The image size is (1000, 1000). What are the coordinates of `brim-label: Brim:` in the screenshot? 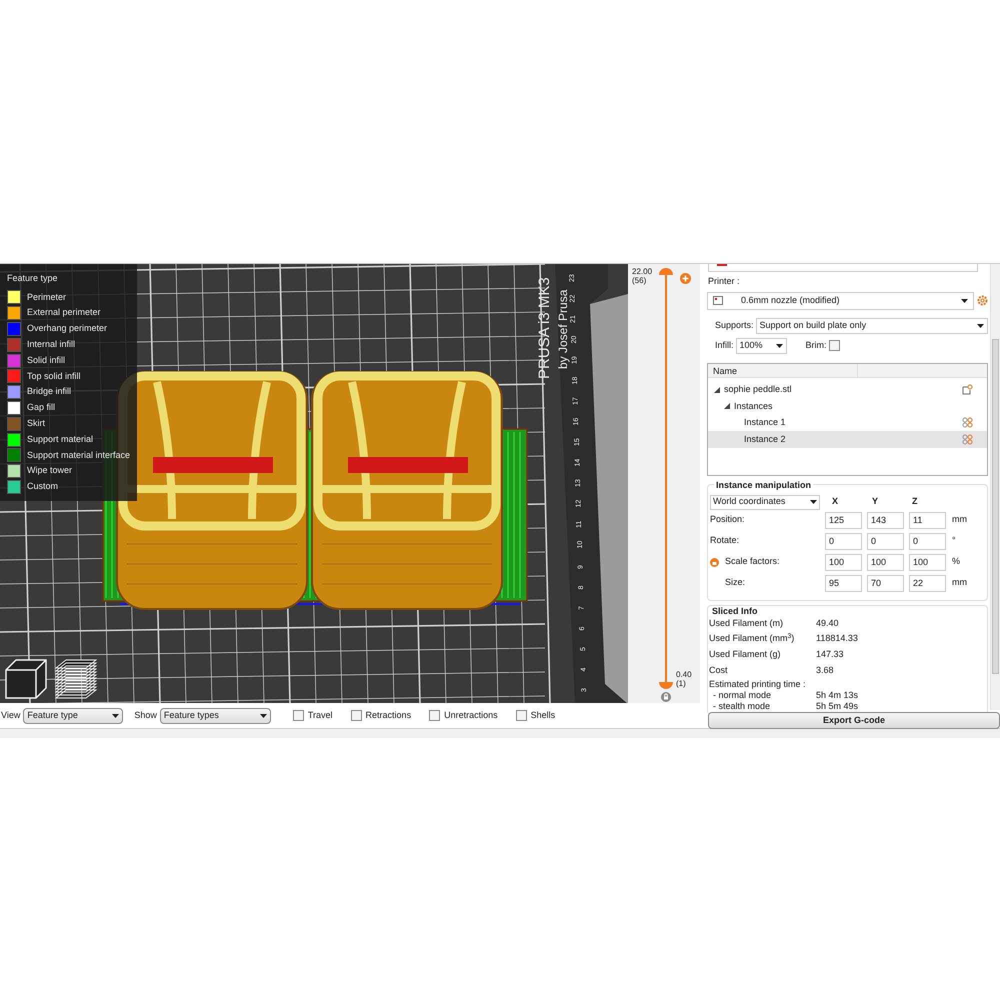 It's located at (816, 345).